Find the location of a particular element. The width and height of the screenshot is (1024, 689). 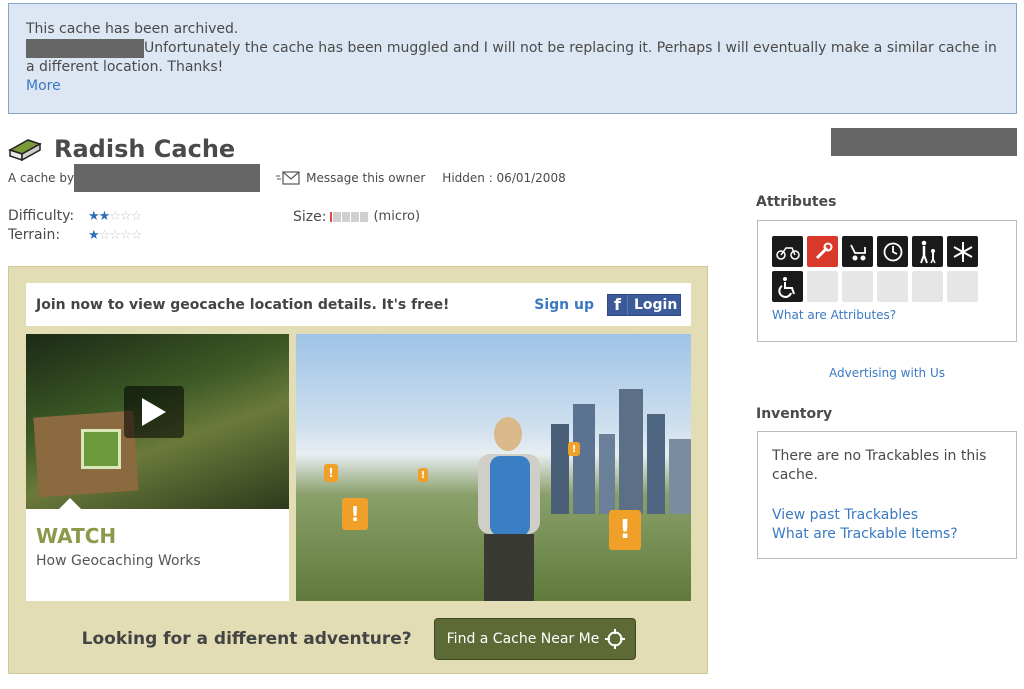

kid-friendly-icon is located at coordinates (927, 251).